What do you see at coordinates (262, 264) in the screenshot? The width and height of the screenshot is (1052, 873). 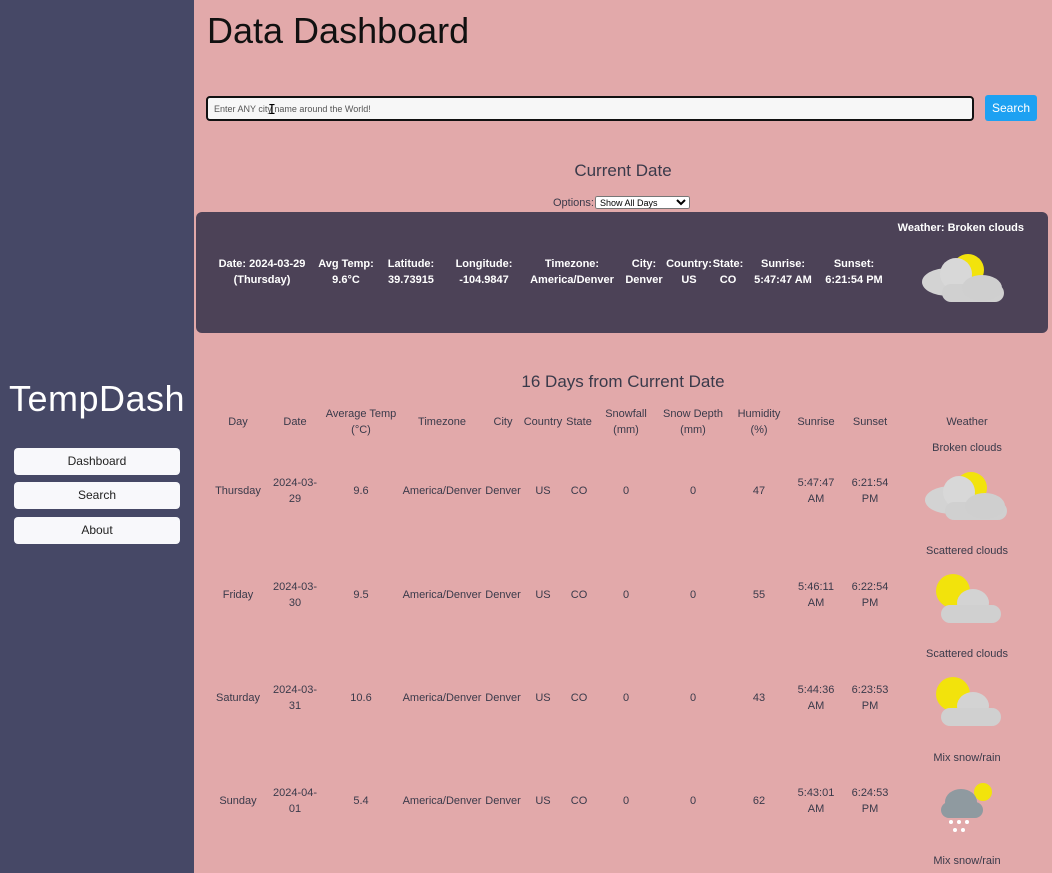 I see `field-label: Date: 2024-03-29` at bounding box center [262, 264].